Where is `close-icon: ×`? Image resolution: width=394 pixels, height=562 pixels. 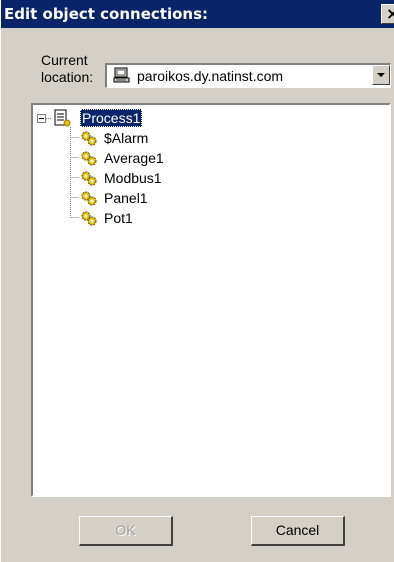 close-icon: × is located at coordinates (390, 13).